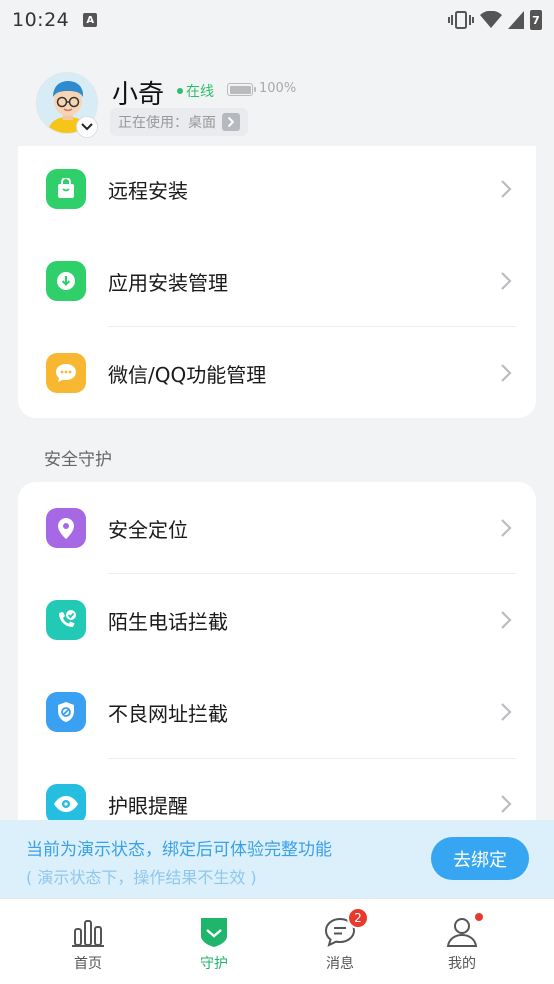 The width and height of the screenshot is (554, 984). Describe the element at coordinates (41, 20) in the screenshot. I see `status-time: 10:24` at that location.